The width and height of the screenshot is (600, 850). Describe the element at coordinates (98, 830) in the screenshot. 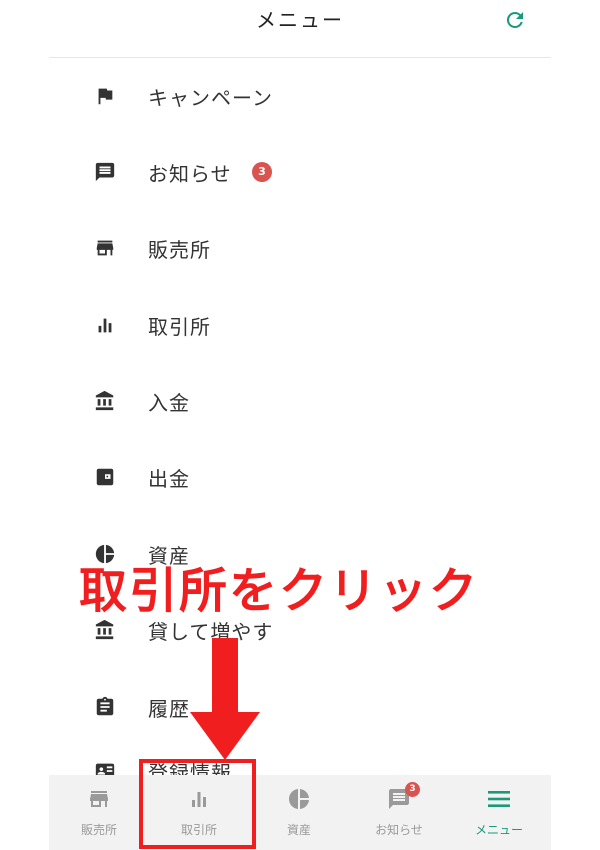

I see `tab-label: 販売所` at that location.